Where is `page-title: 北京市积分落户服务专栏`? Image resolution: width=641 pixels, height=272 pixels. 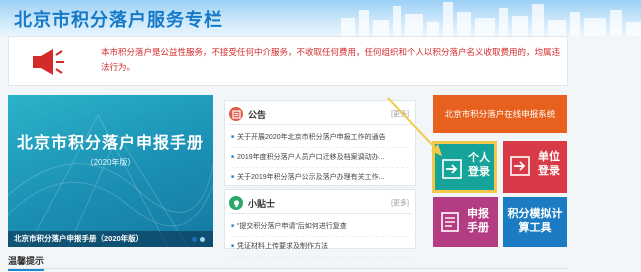
page-title: 北京市积分落户服务专栏 is located at coordinates (118, 20).